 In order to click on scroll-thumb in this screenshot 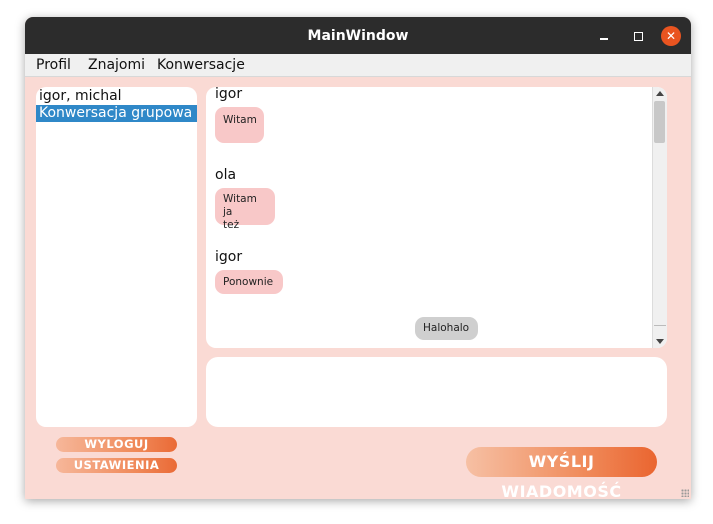, I will do `click(659, 122)`.